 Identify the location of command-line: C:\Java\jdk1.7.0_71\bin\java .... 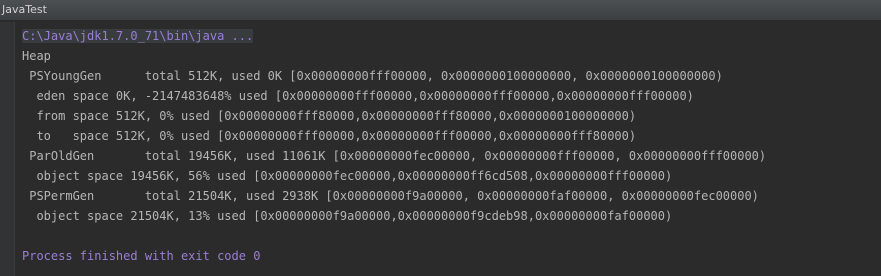
(451, 36).